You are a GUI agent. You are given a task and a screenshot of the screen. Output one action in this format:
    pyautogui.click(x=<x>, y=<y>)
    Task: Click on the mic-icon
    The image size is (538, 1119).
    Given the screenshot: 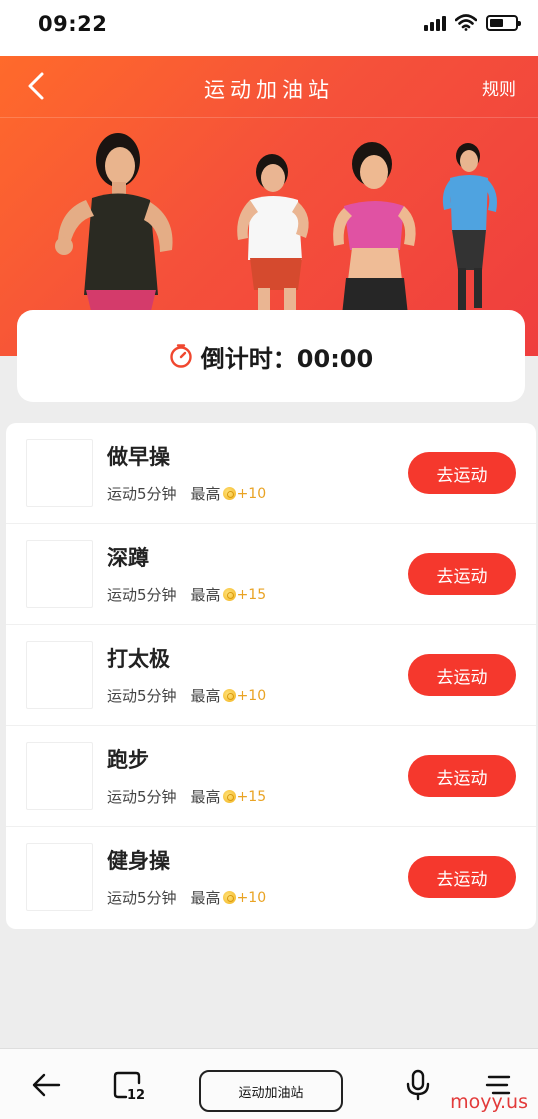 What is the action you would take?
    pyautogui.click(x=418, y=1085)
    